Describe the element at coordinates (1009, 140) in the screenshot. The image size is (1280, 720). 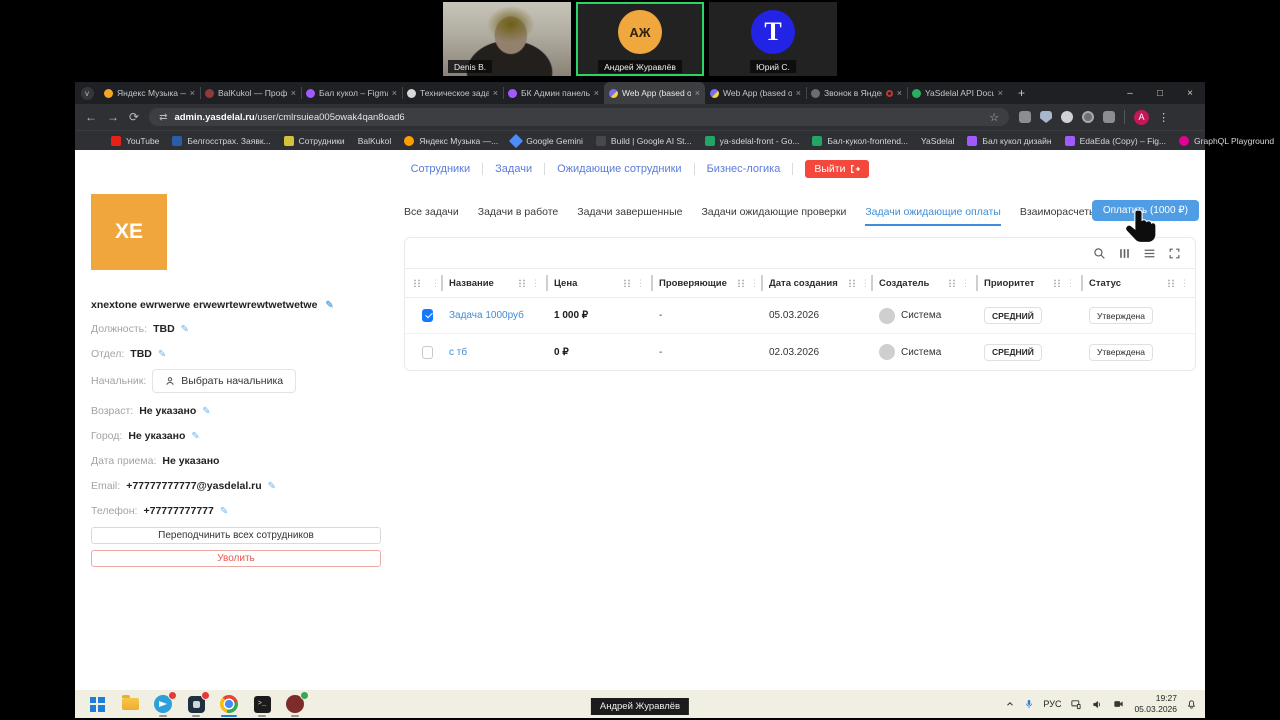
I see `bookmark-item: Бал кукол дизайн` at that location.